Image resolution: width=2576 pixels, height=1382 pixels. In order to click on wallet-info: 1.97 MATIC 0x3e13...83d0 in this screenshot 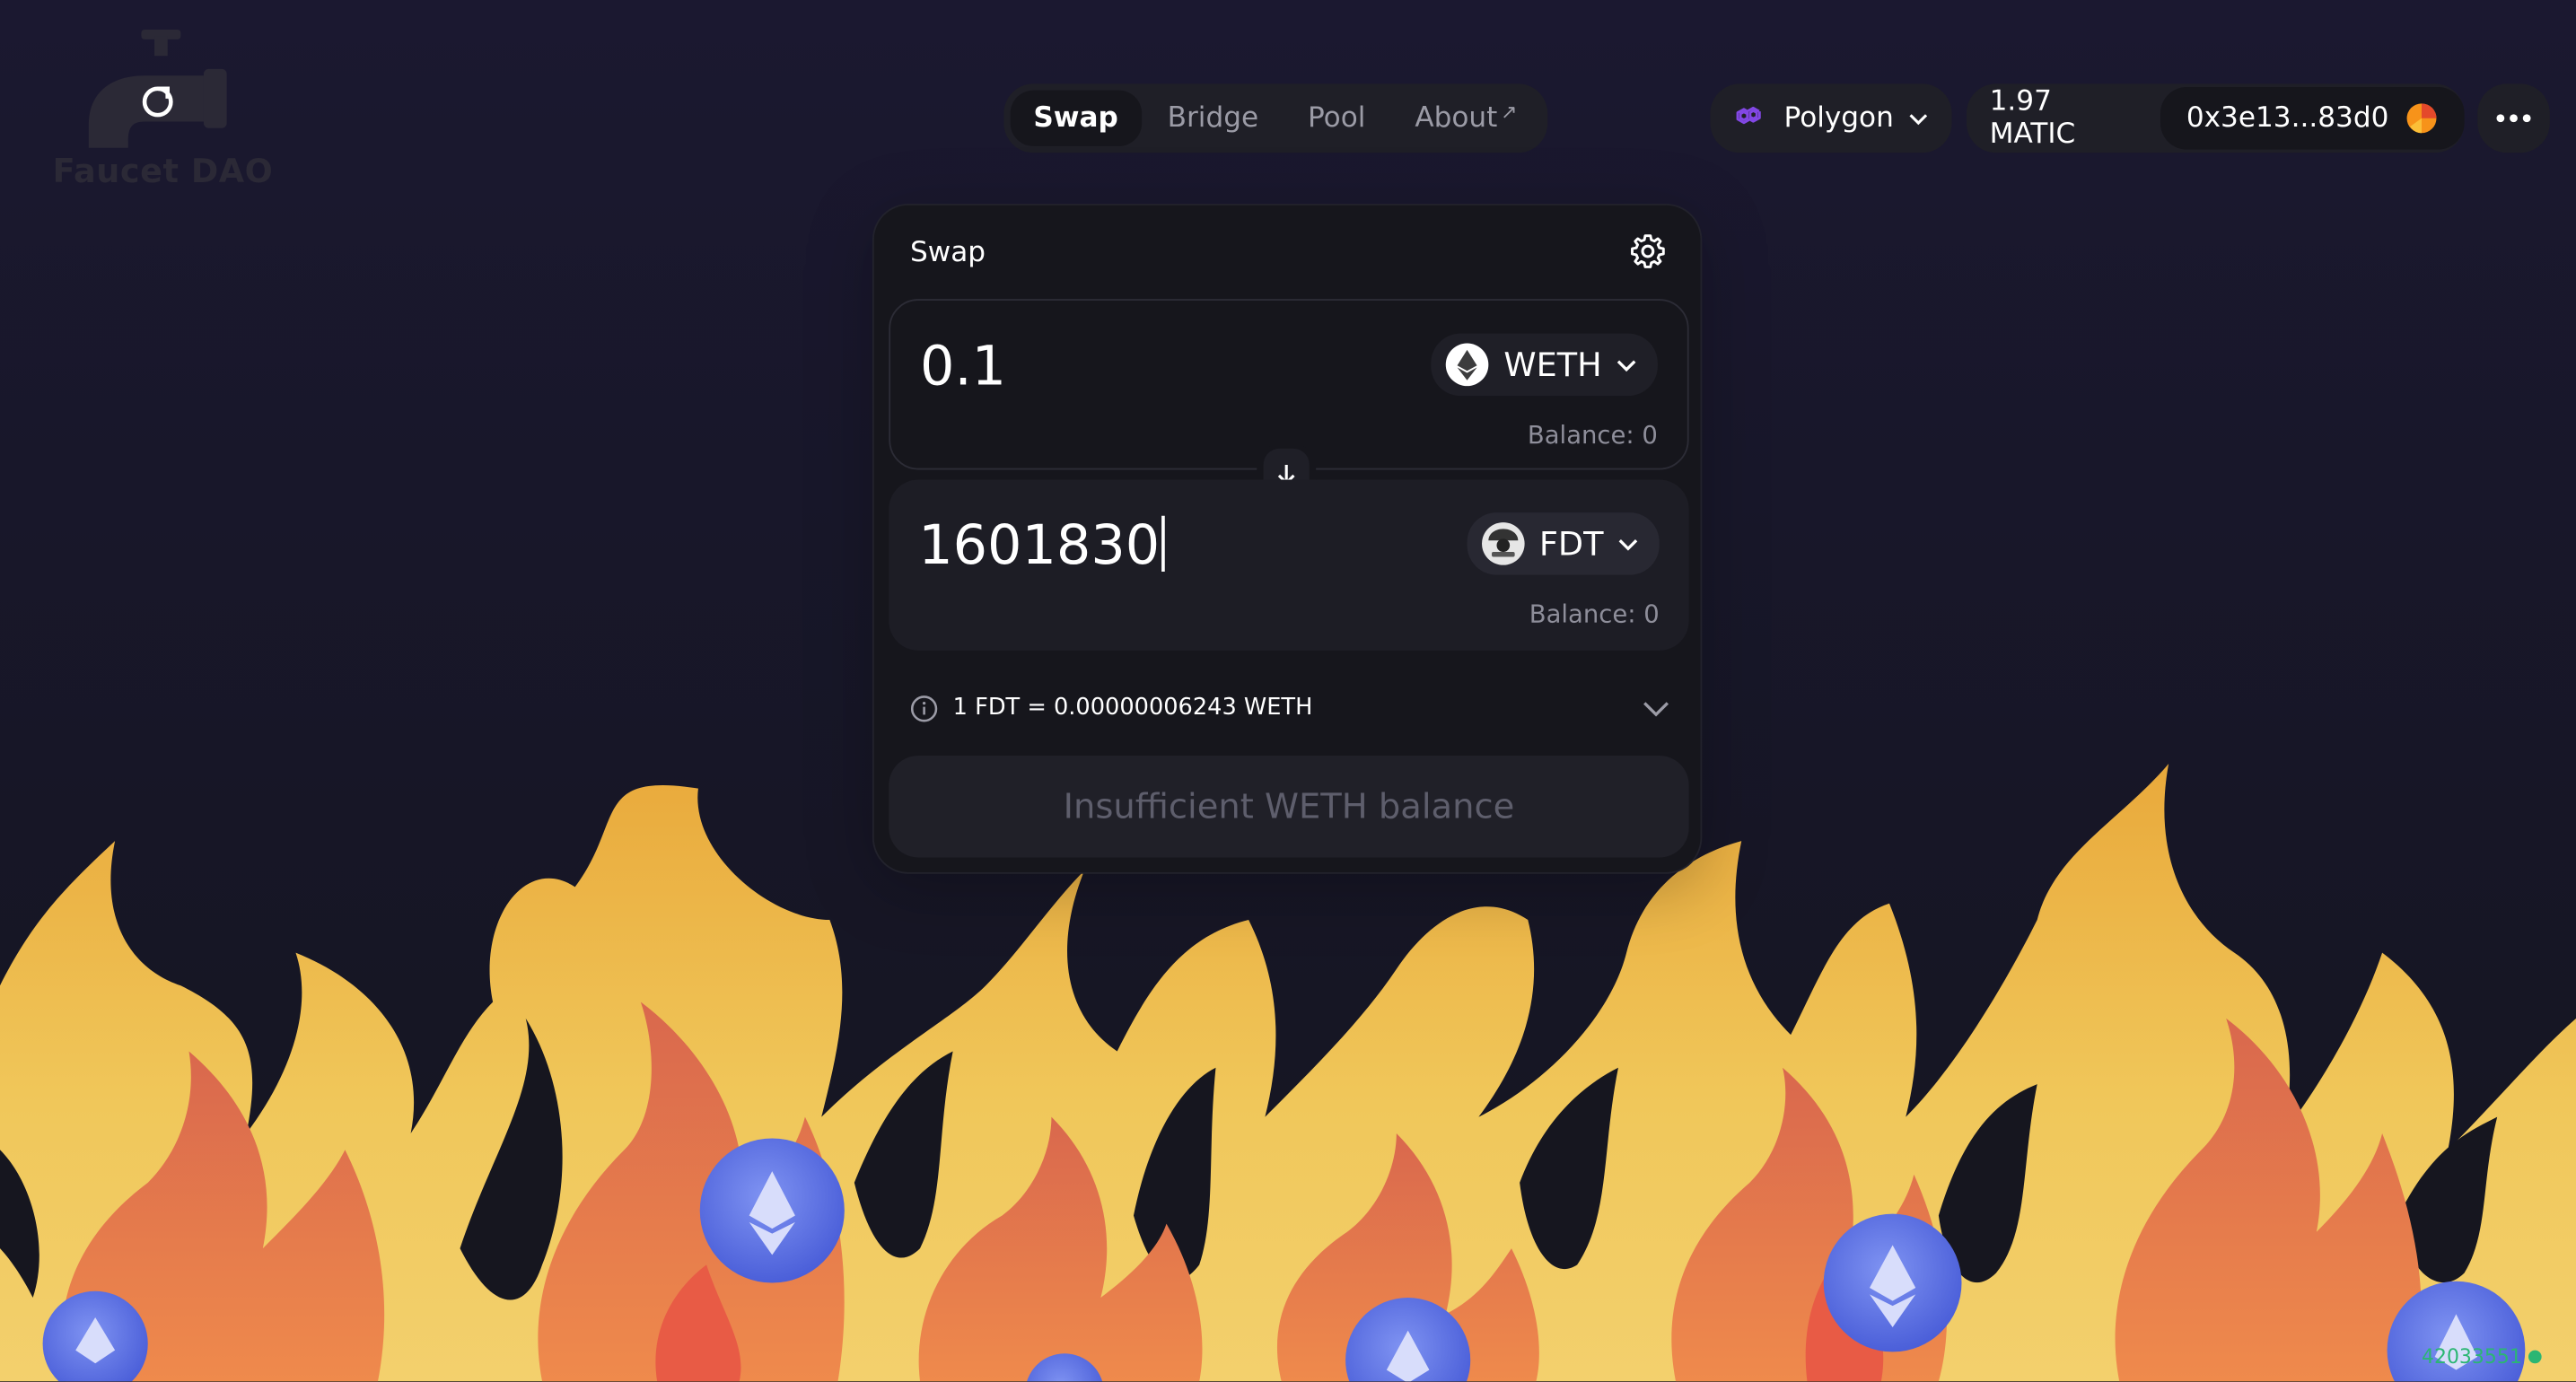, I will do `click(2215, 118)`.